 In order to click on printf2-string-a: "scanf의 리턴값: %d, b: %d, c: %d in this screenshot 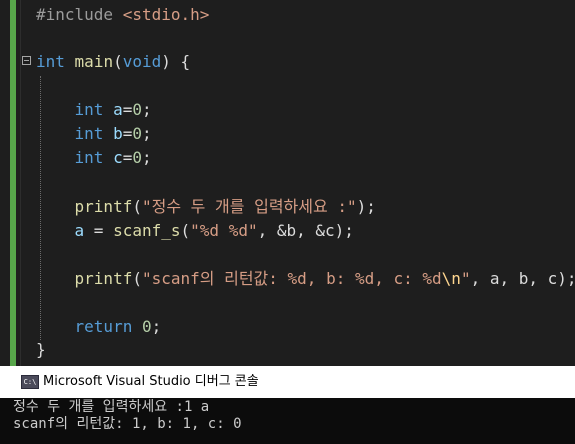, I will do `click(291, 278)`.